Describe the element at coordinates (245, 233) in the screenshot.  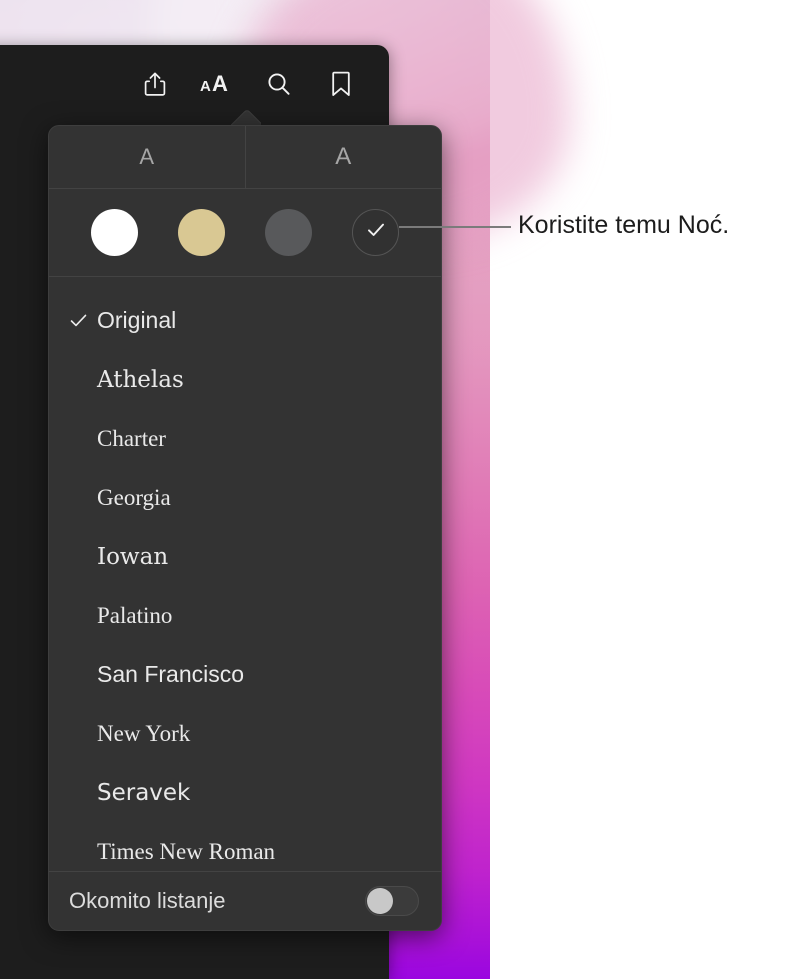
I see `theme-row` at that location.